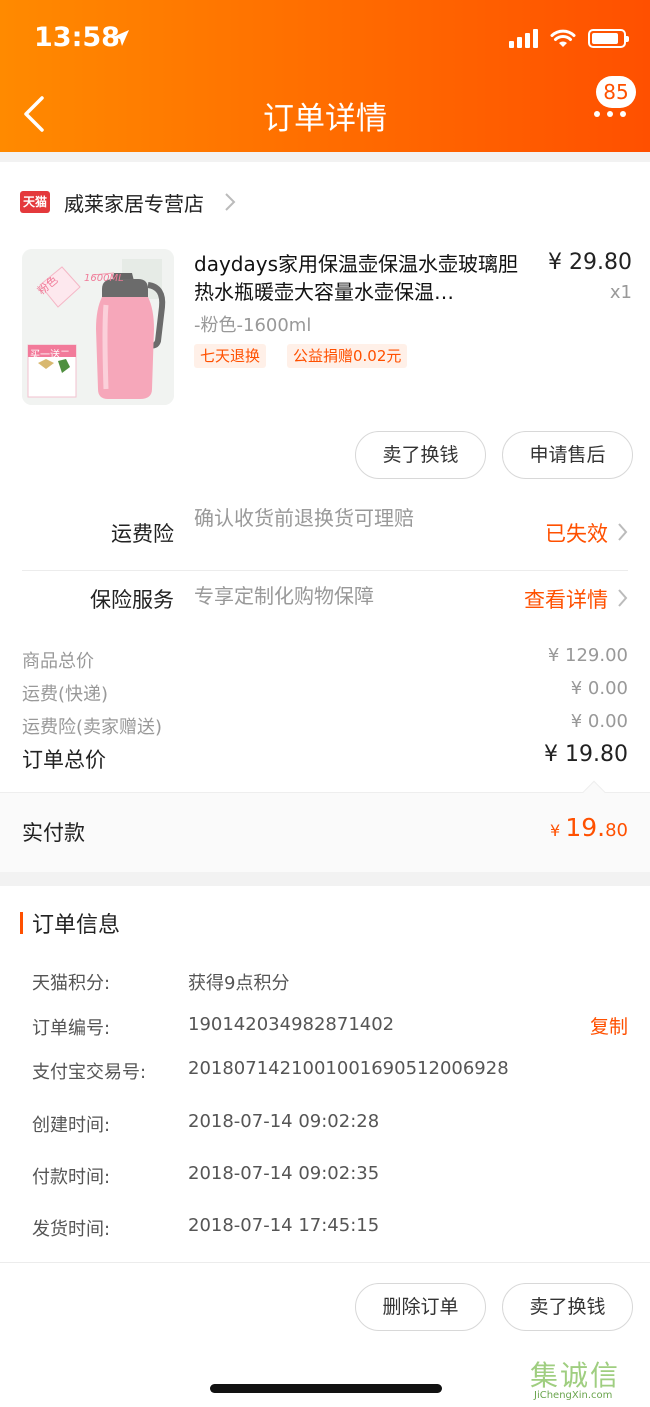 The image size is (650, 1407). Describe the element at coordinates (71, 1028) in the screenshot. I see `info-label-order-number: 订单编号:` at that location.